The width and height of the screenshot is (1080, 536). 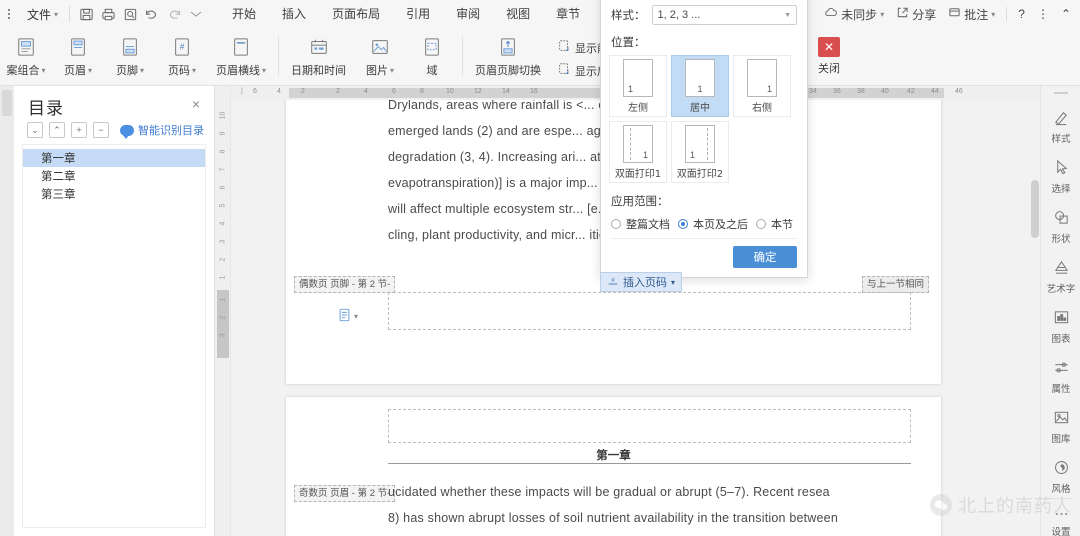 I want to click on divider, so click(x=279, y=56).